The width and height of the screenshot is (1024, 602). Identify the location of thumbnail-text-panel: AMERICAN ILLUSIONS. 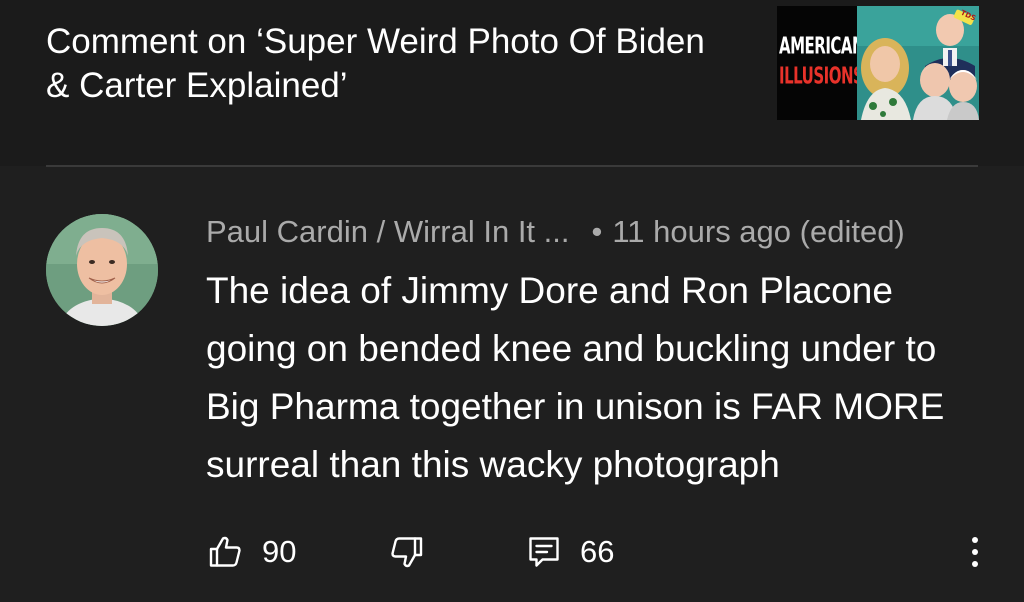
(821, 63).